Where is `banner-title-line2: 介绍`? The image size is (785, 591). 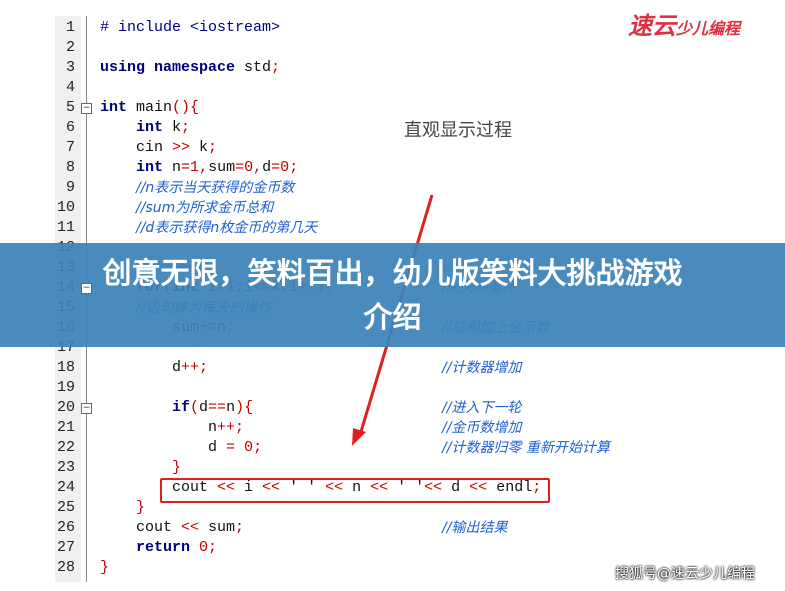 banner-title-line2: 介绍 is located at coordinates (392, 317).